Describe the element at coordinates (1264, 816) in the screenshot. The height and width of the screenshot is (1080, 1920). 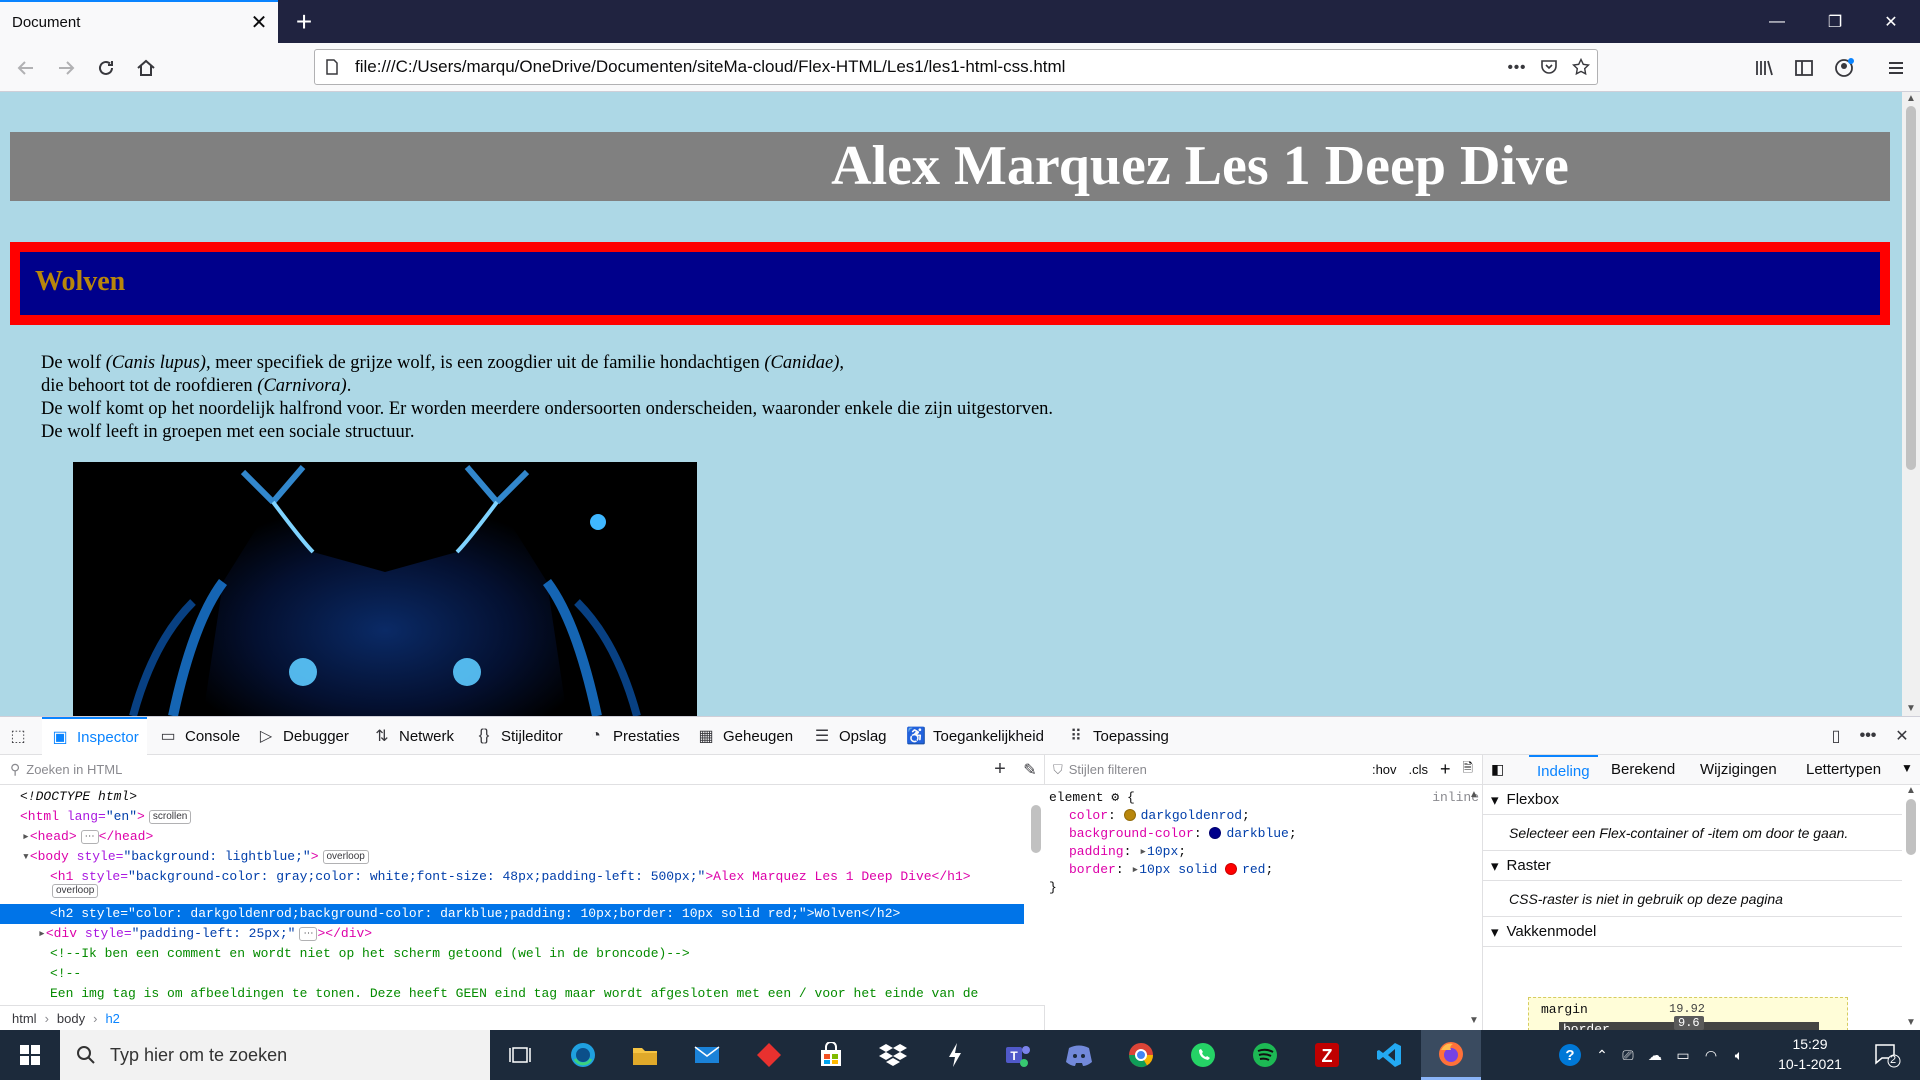
I see `prop-color: color: darkgoldenrod;` at that location.